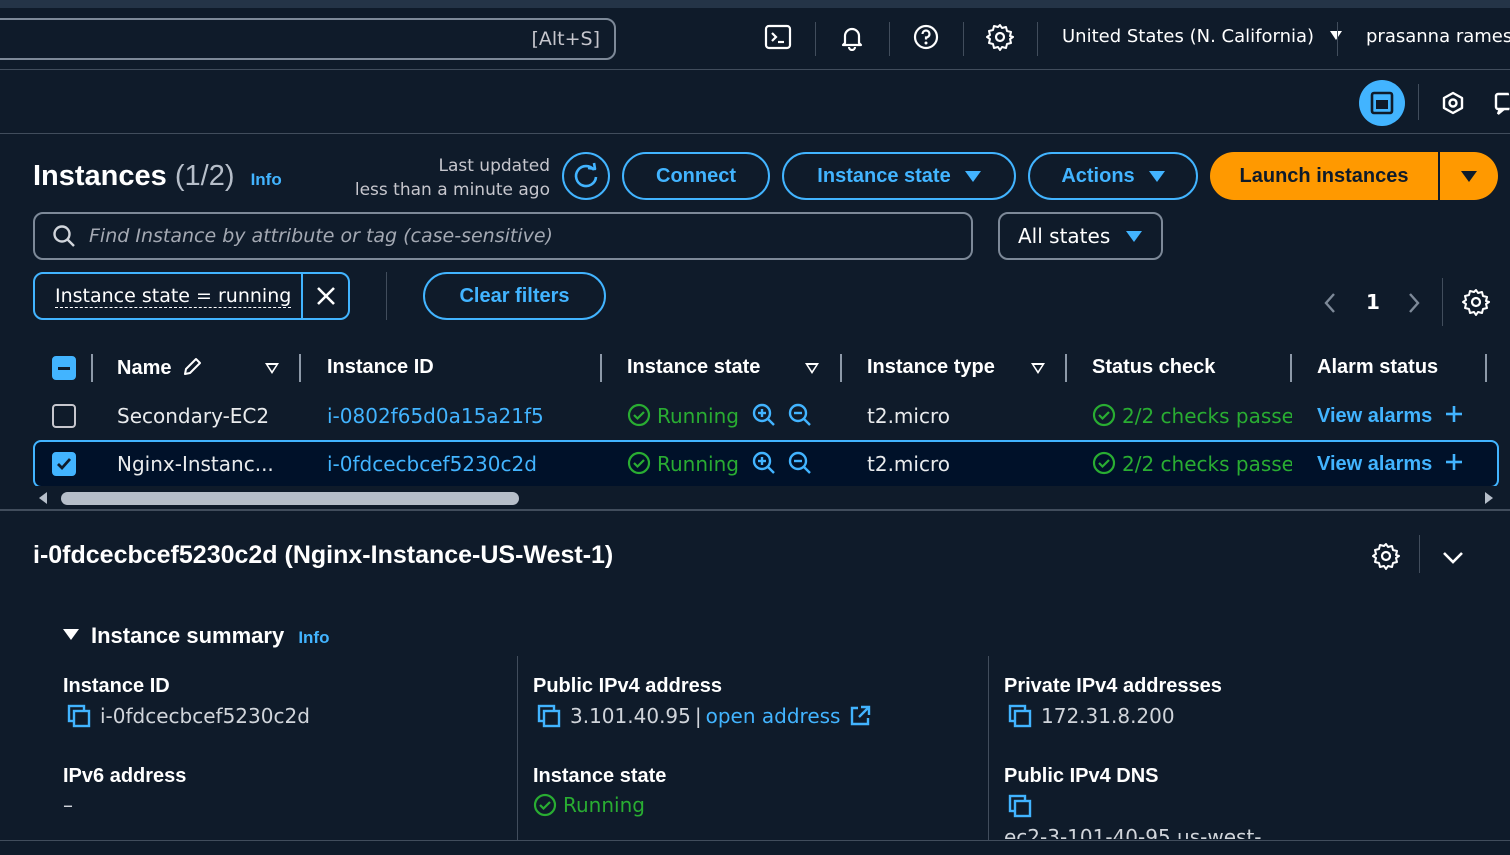 The image size is (1510, 855). Describe the element at coordinates (755, 847) in the screenshot. I see `footer-edge` at that location.